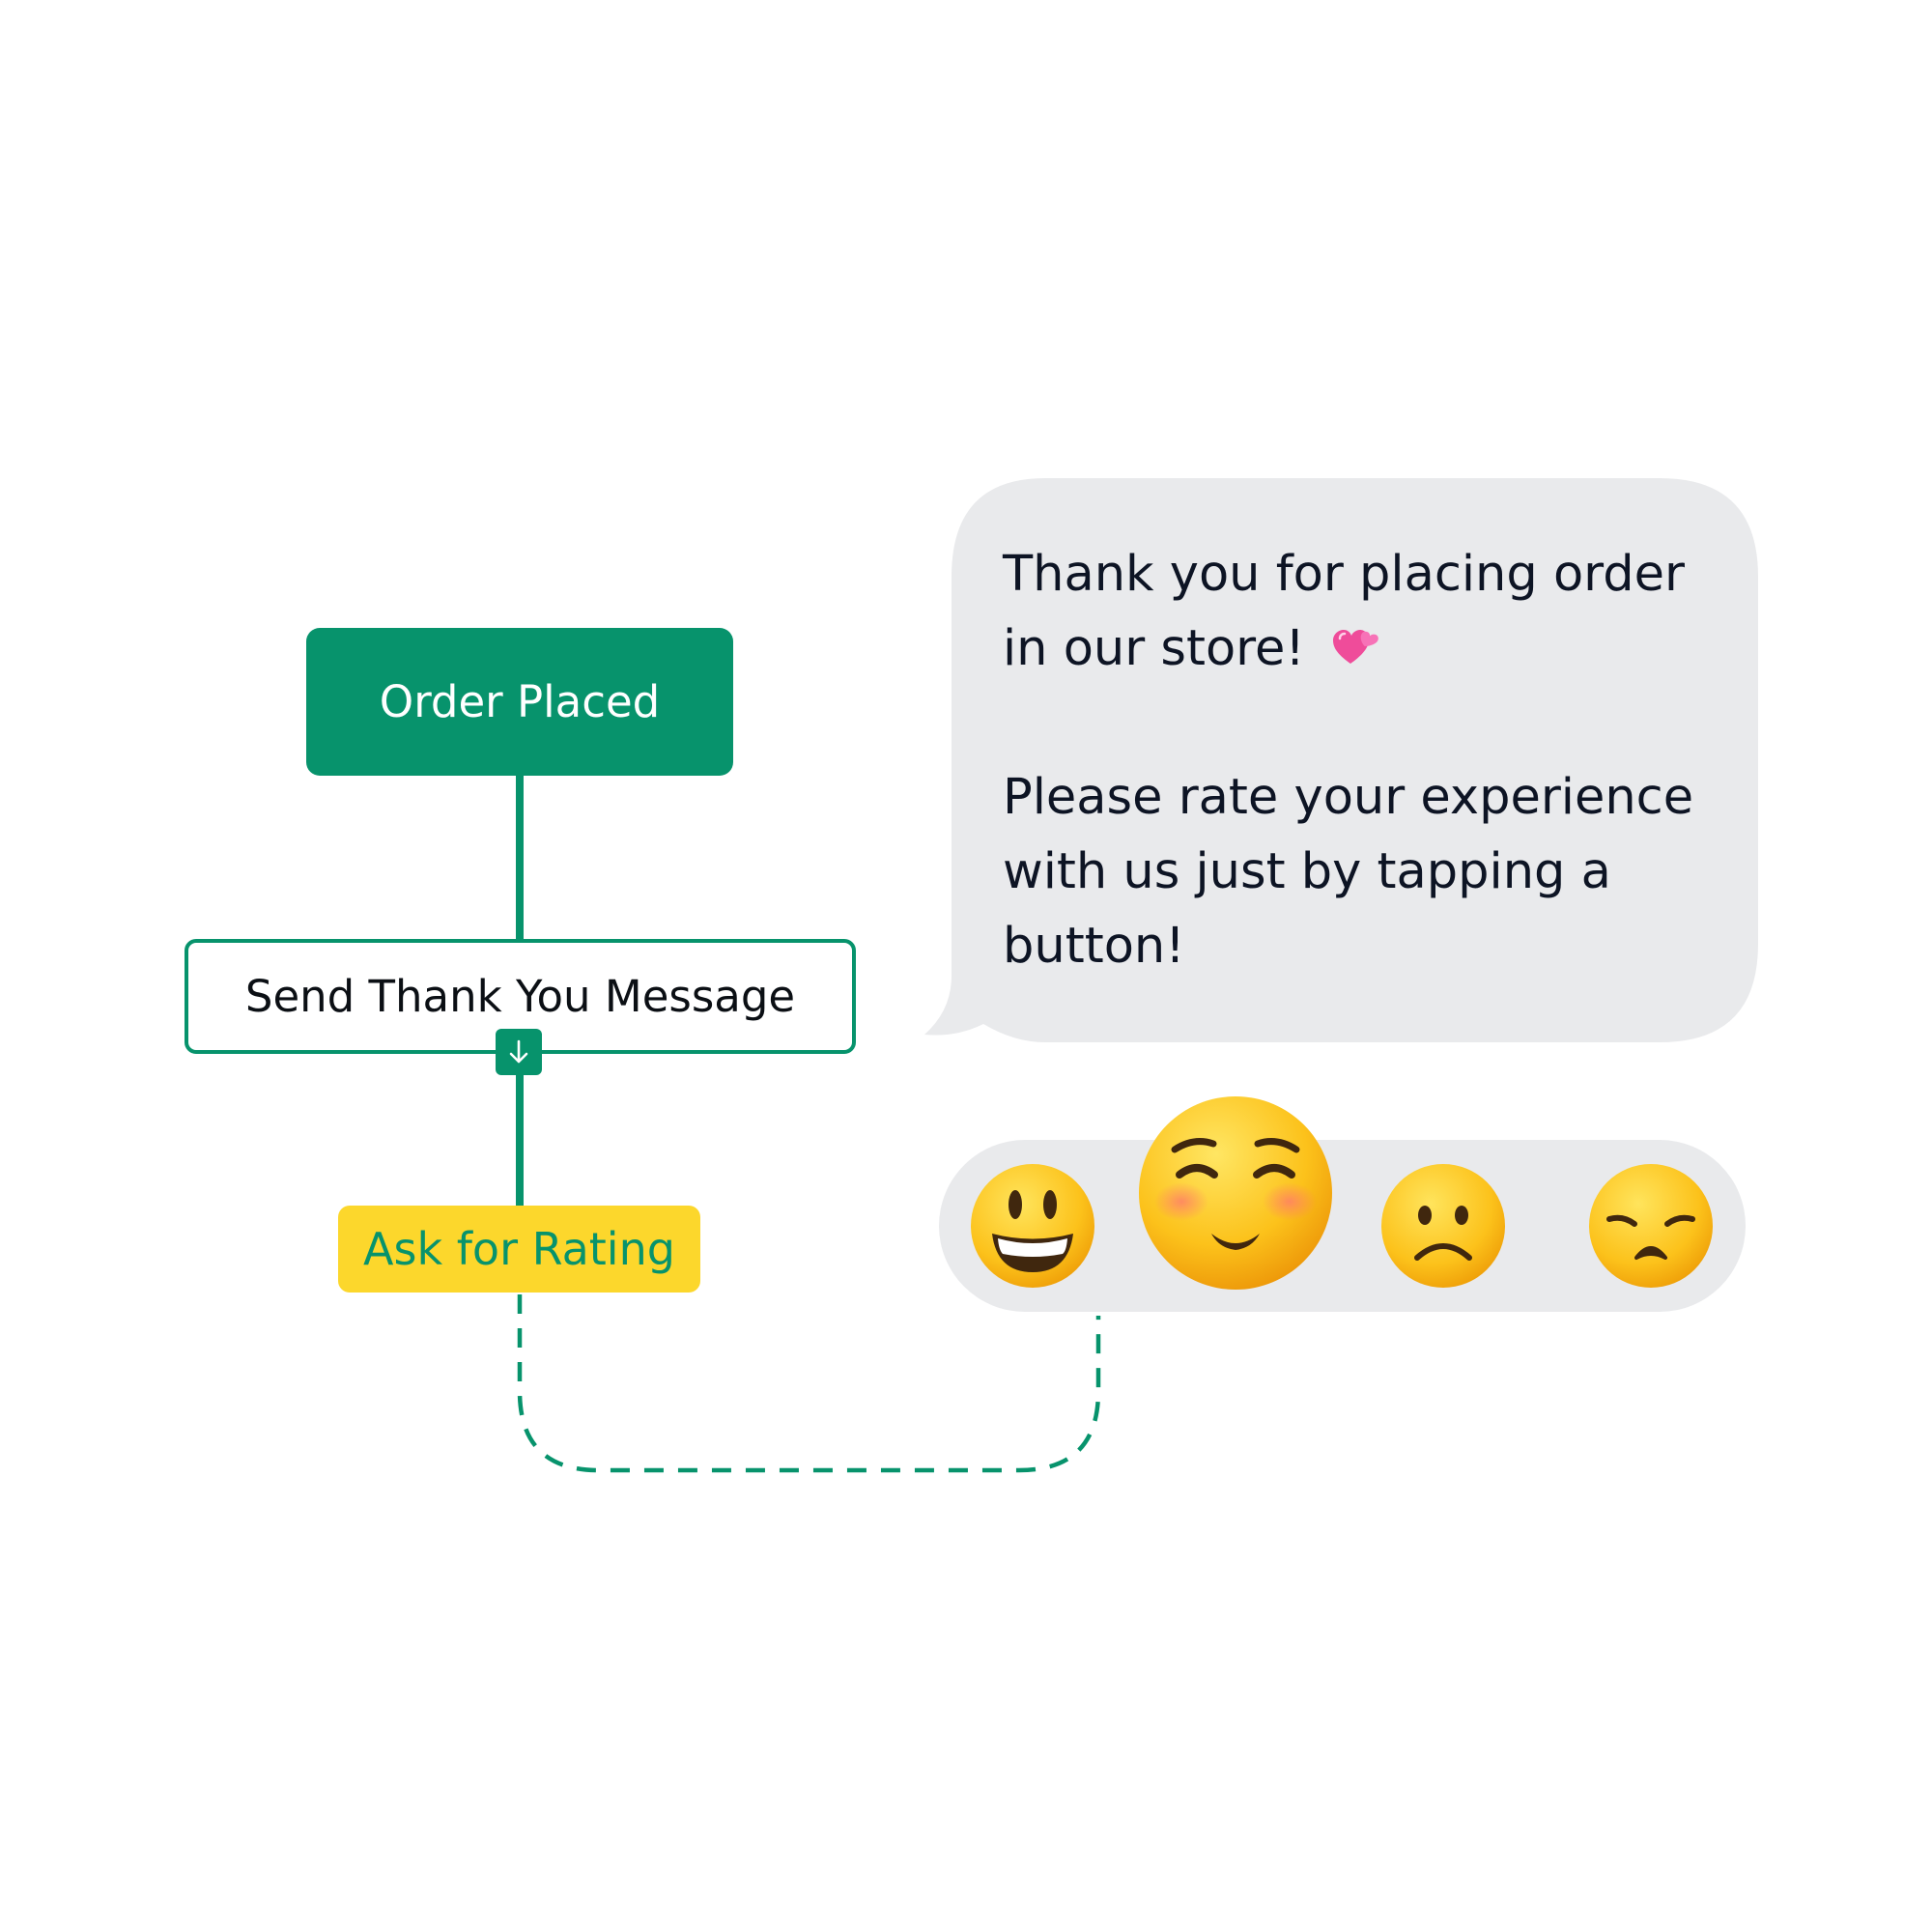 The image size is (1932, 1932). What do you see at coordinates (1651, 1226) in the screenshot?
I see `disappointed-face-icon` at bounding box center [1651, 1226].